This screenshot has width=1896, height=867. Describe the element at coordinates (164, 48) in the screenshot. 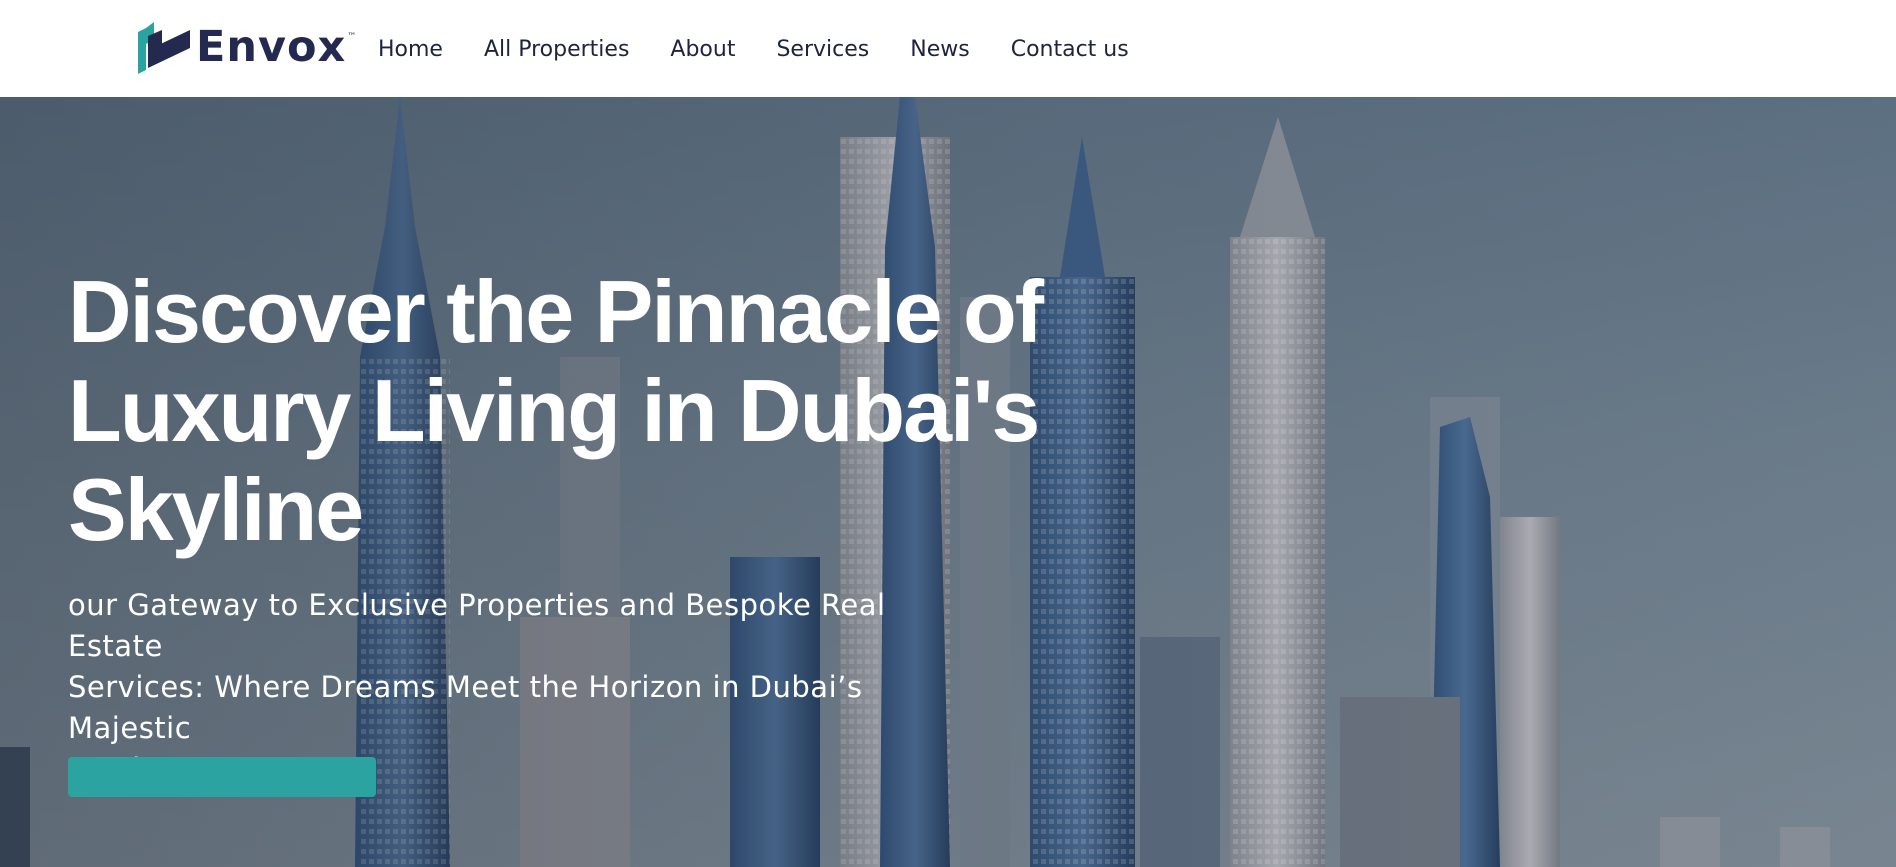

I see `envox-logo-icon` at that location.